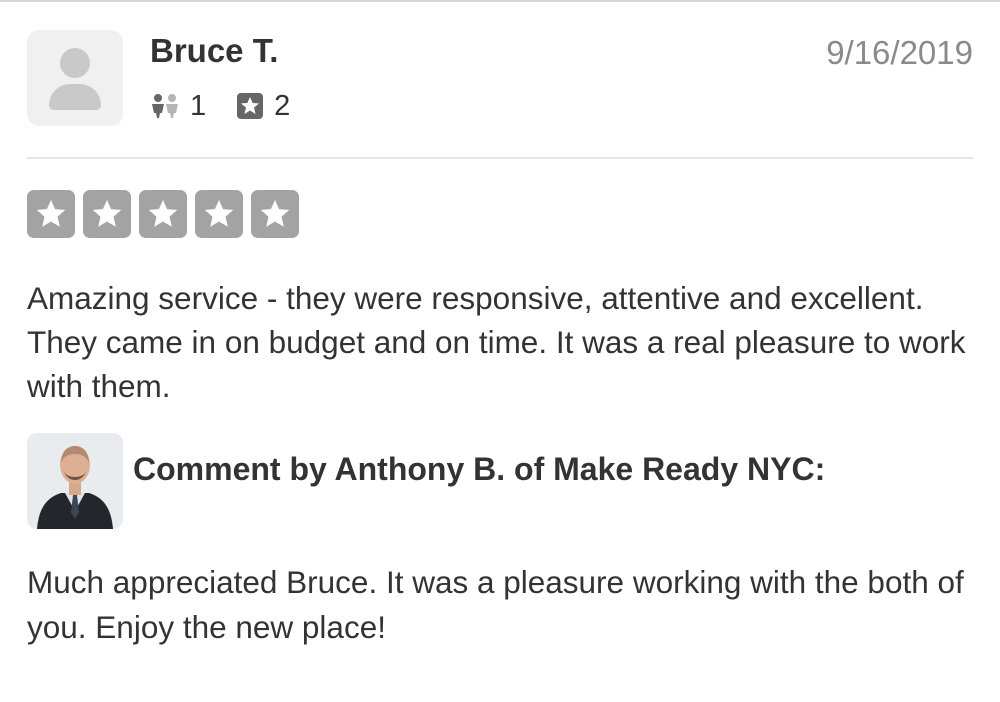  I want to click on owner-portrait-icon, so click(75, 481).